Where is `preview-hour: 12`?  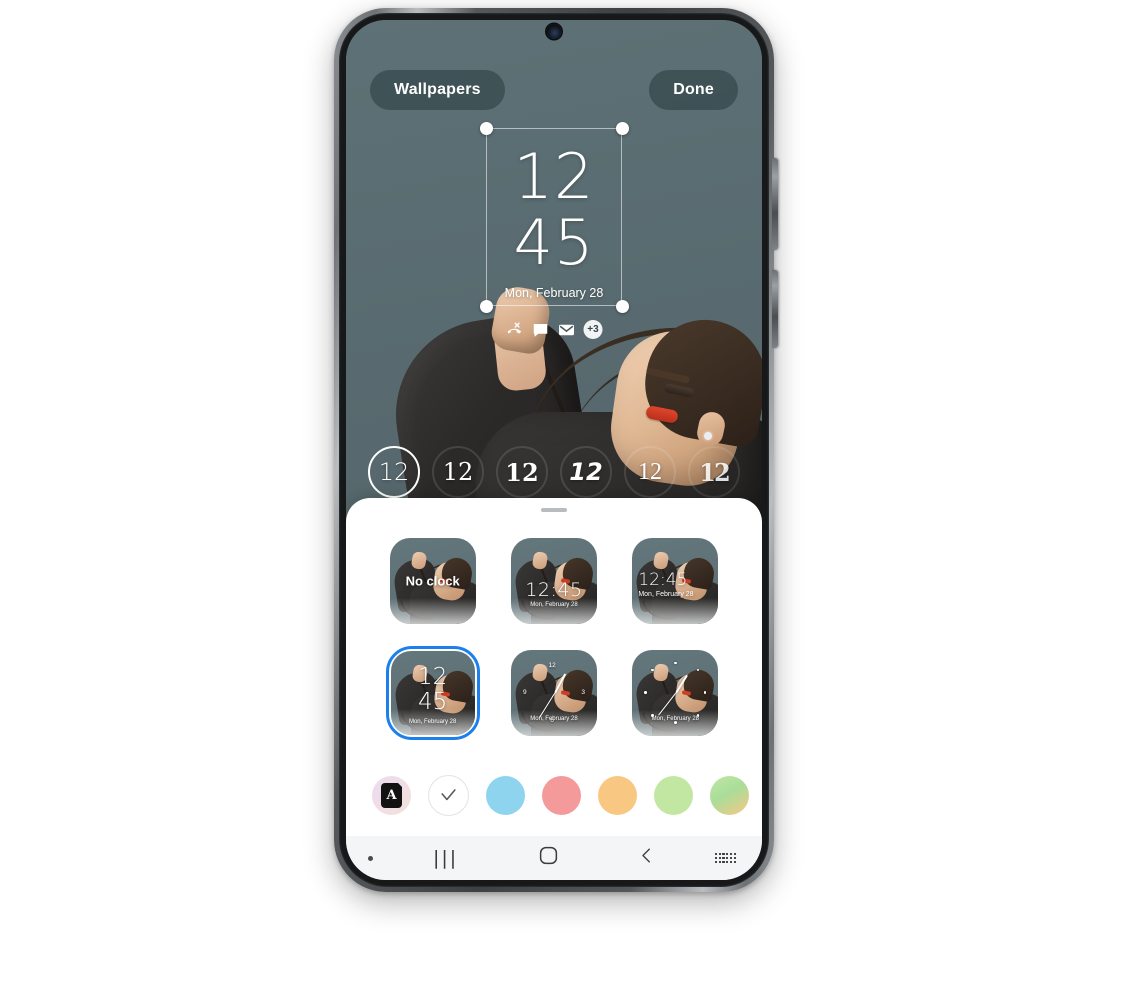 preview-hour: 12 is located at coordinates (433, 676).